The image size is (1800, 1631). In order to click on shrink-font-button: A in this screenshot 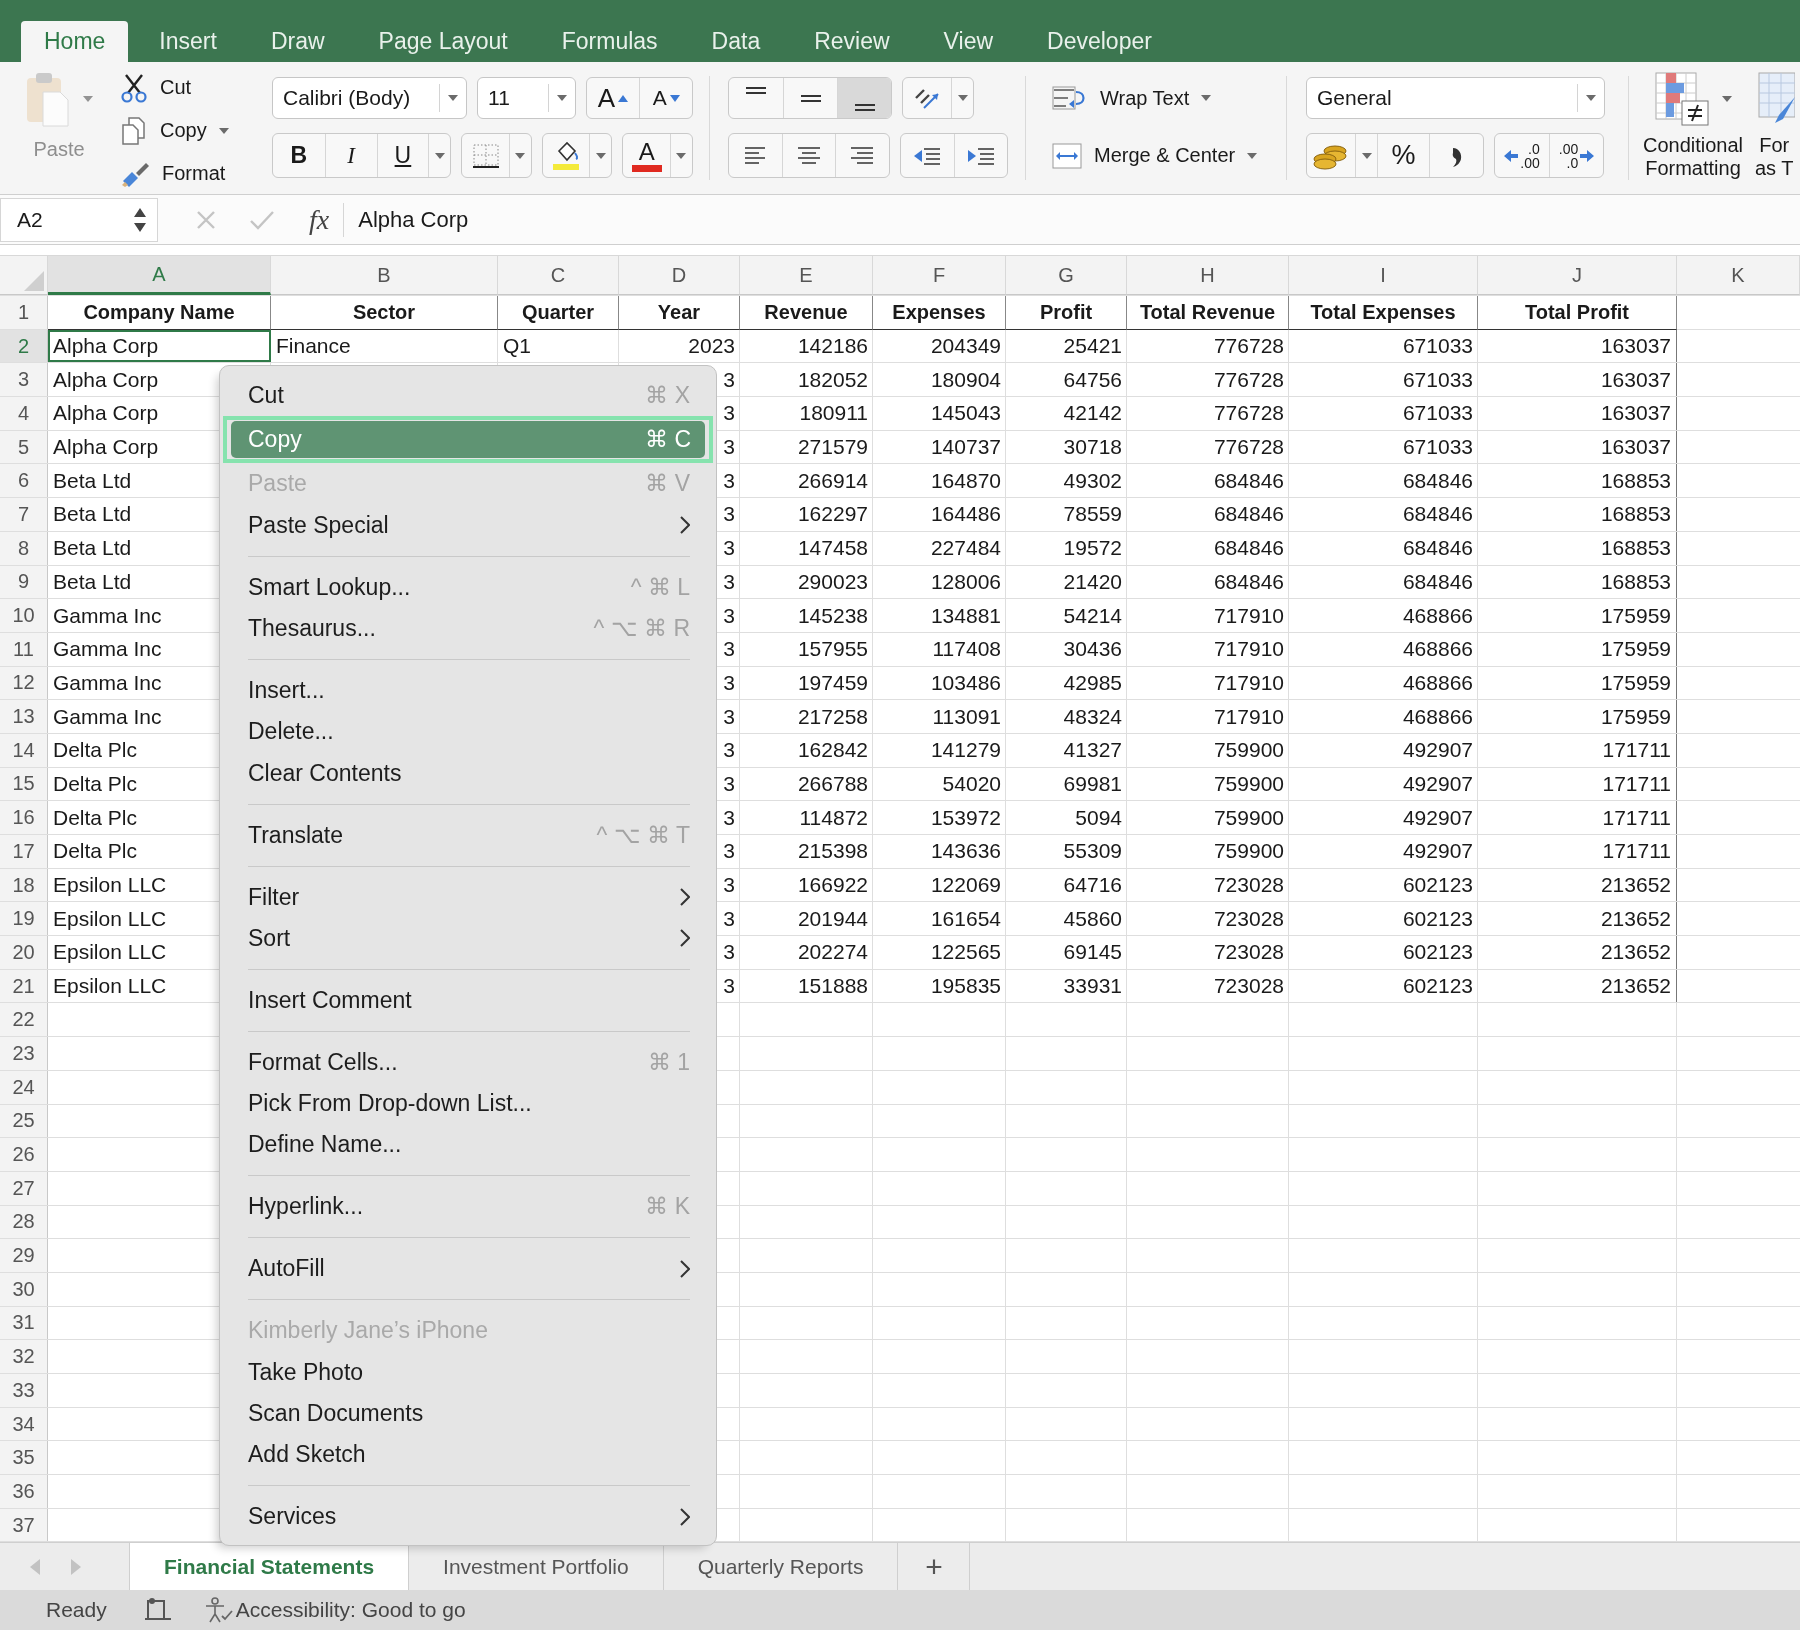, I will do `click(665, 98)`.